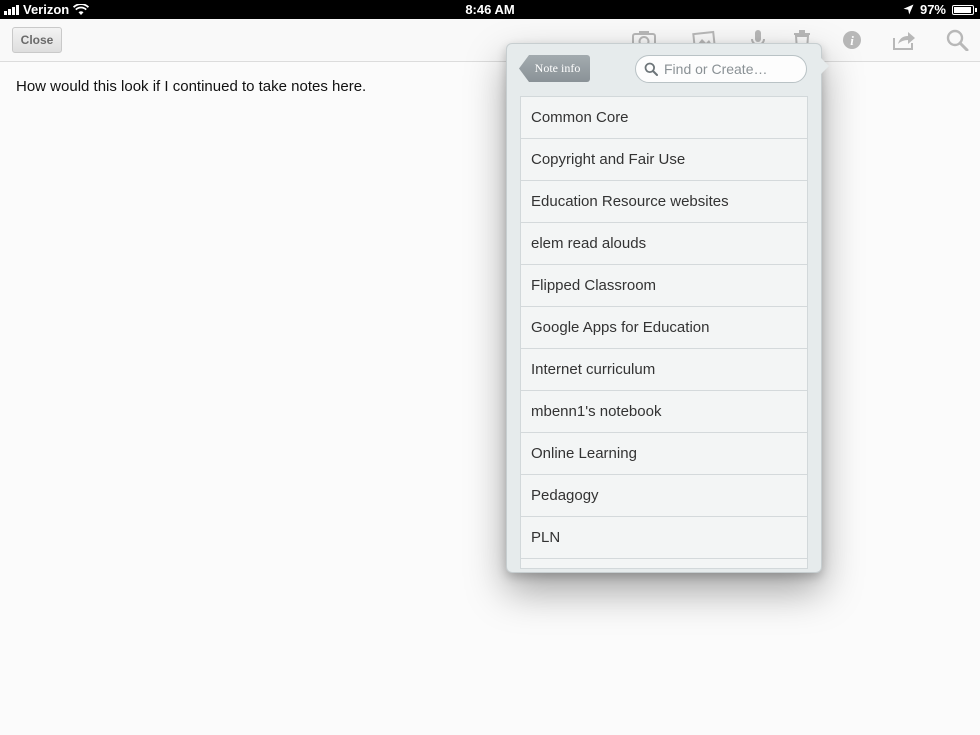 The height and width of the screenshot is (735, 980). I want to click on svg-text: i, so click(852, 40).